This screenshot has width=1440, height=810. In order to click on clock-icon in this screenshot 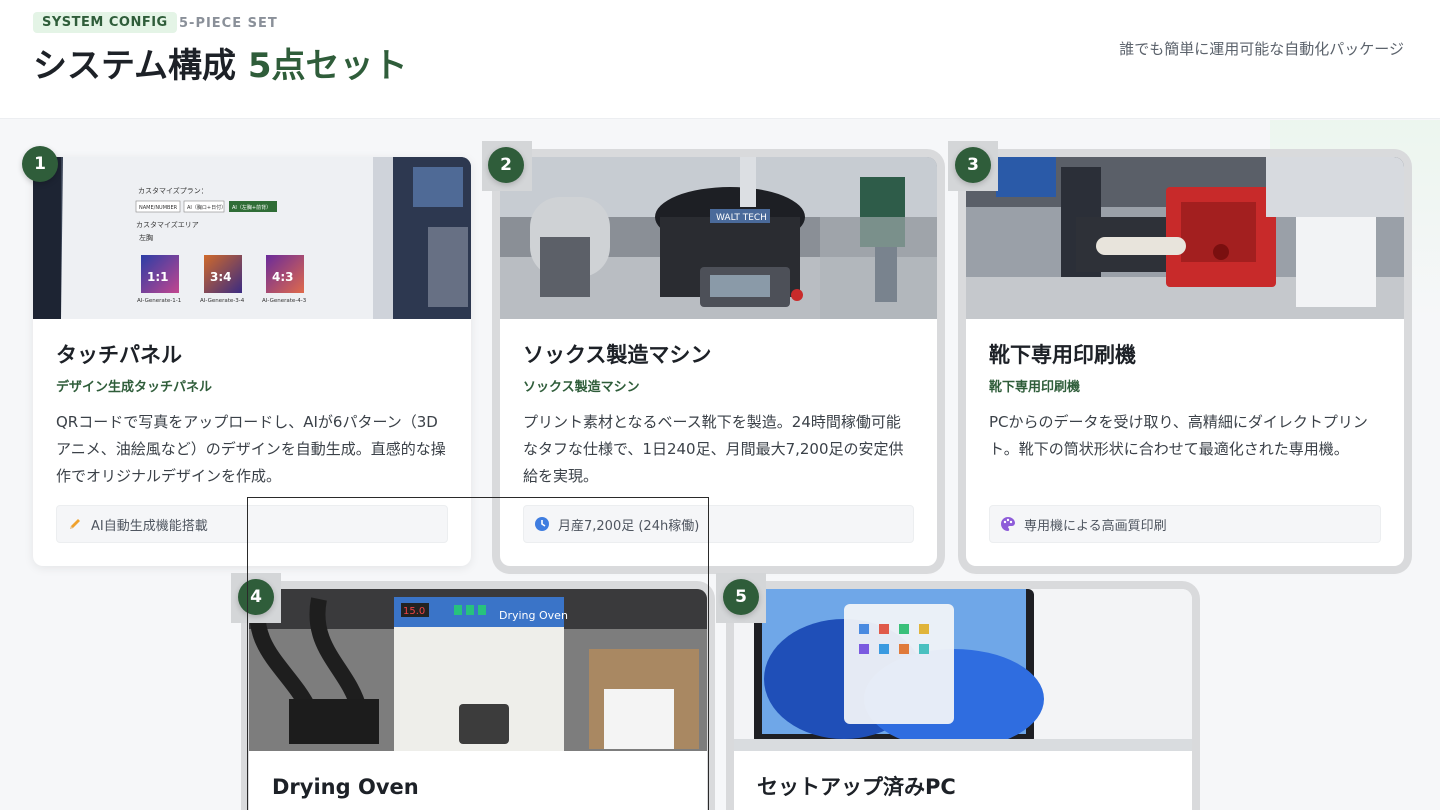, I will do `click(542, 524)`.